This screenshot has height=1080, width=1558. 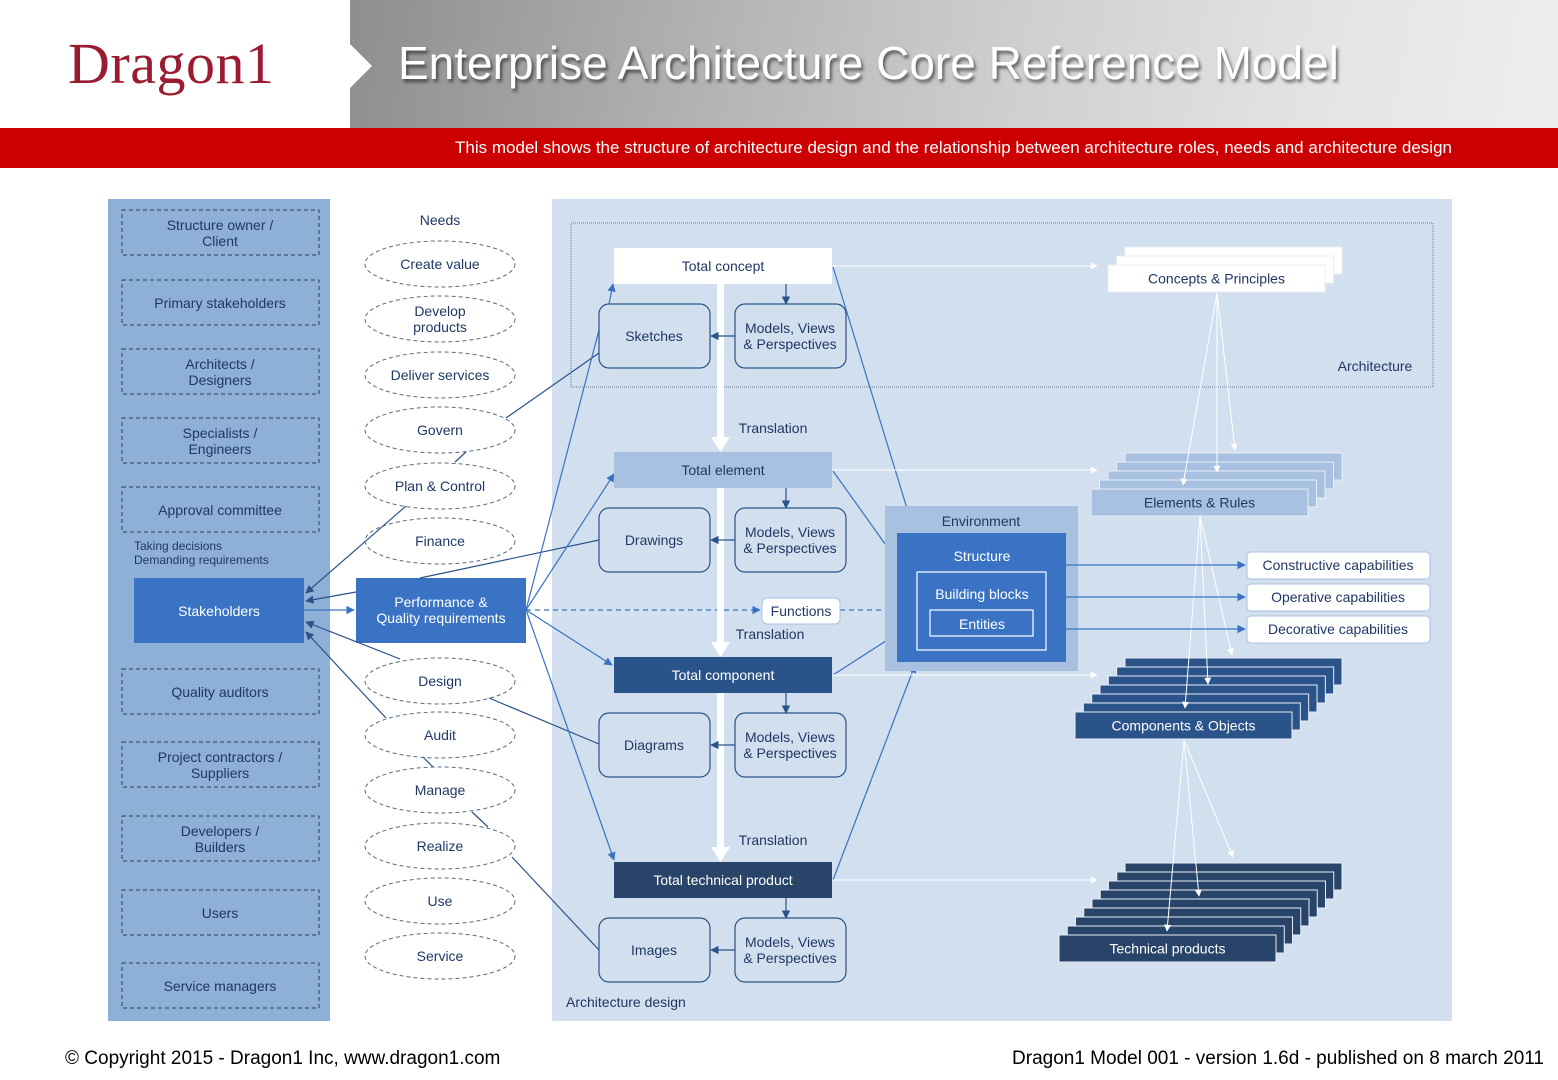 I want to click on need-label: Create value, so click(x=440, y=264).